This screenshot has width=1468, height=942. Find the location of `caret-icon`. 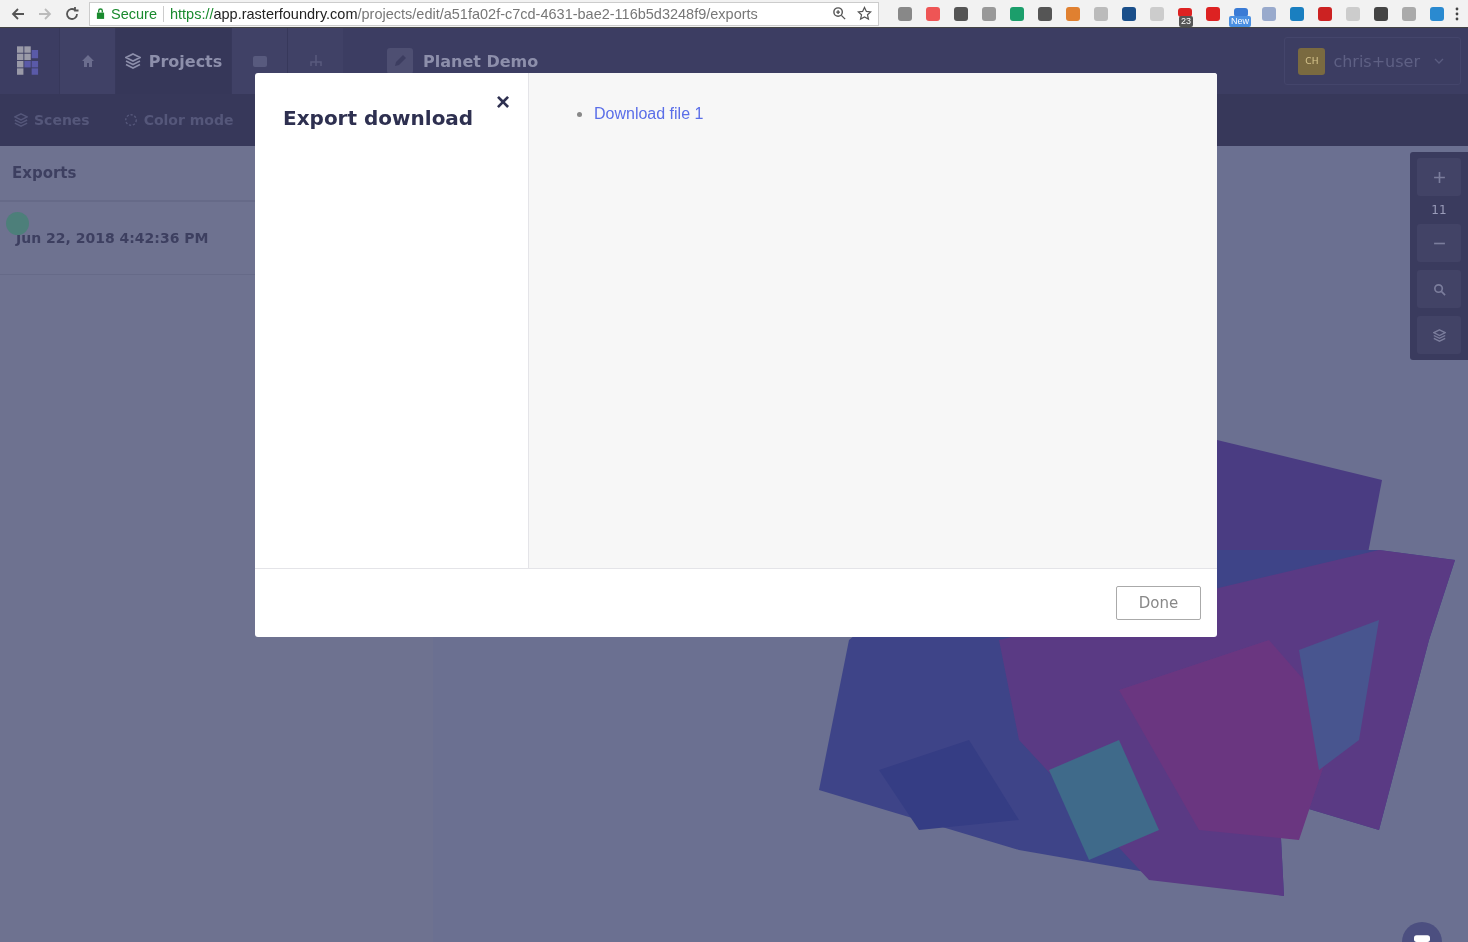

caret-icon is located at coordinates (1439, 61).